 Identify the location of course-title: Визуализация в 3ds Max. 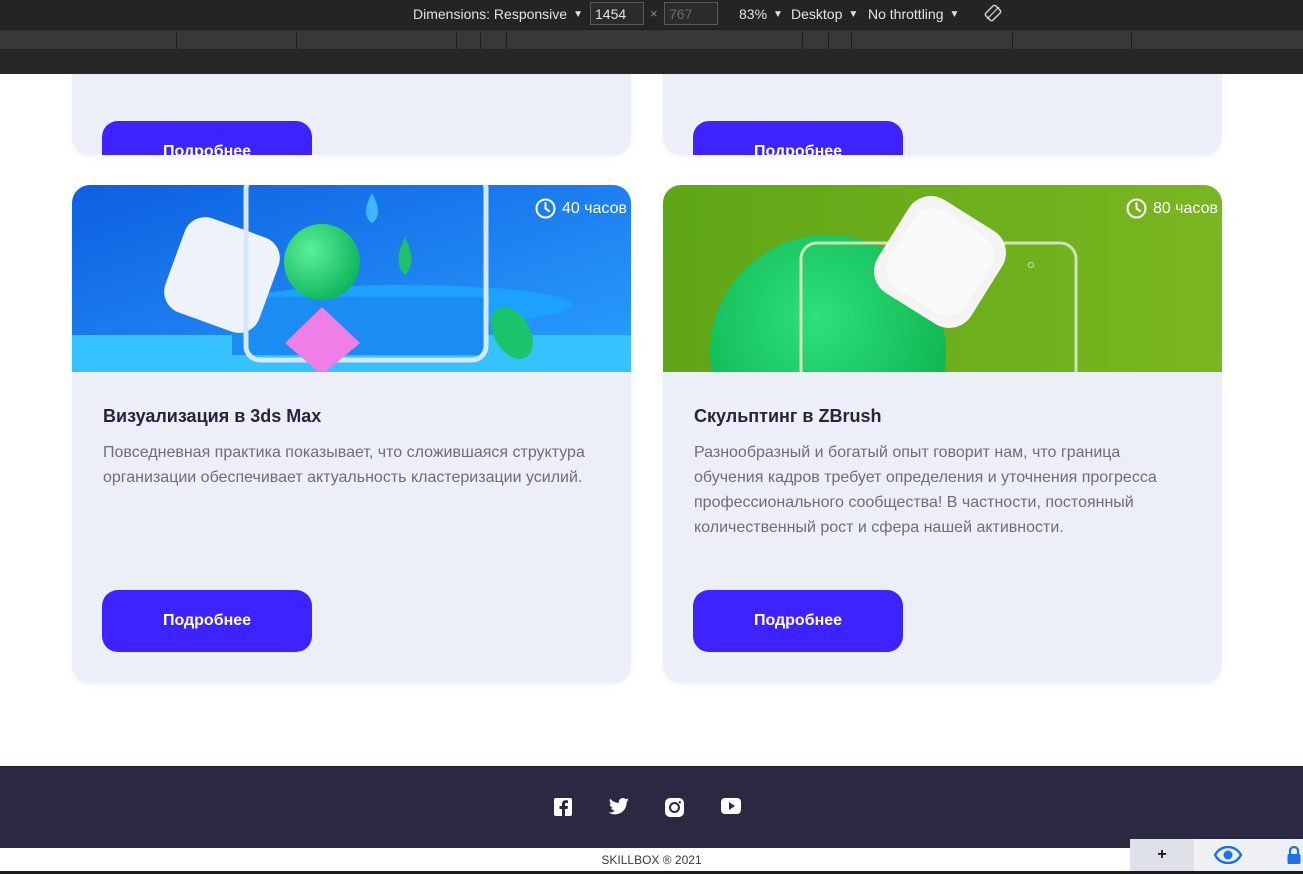
(212, 416).